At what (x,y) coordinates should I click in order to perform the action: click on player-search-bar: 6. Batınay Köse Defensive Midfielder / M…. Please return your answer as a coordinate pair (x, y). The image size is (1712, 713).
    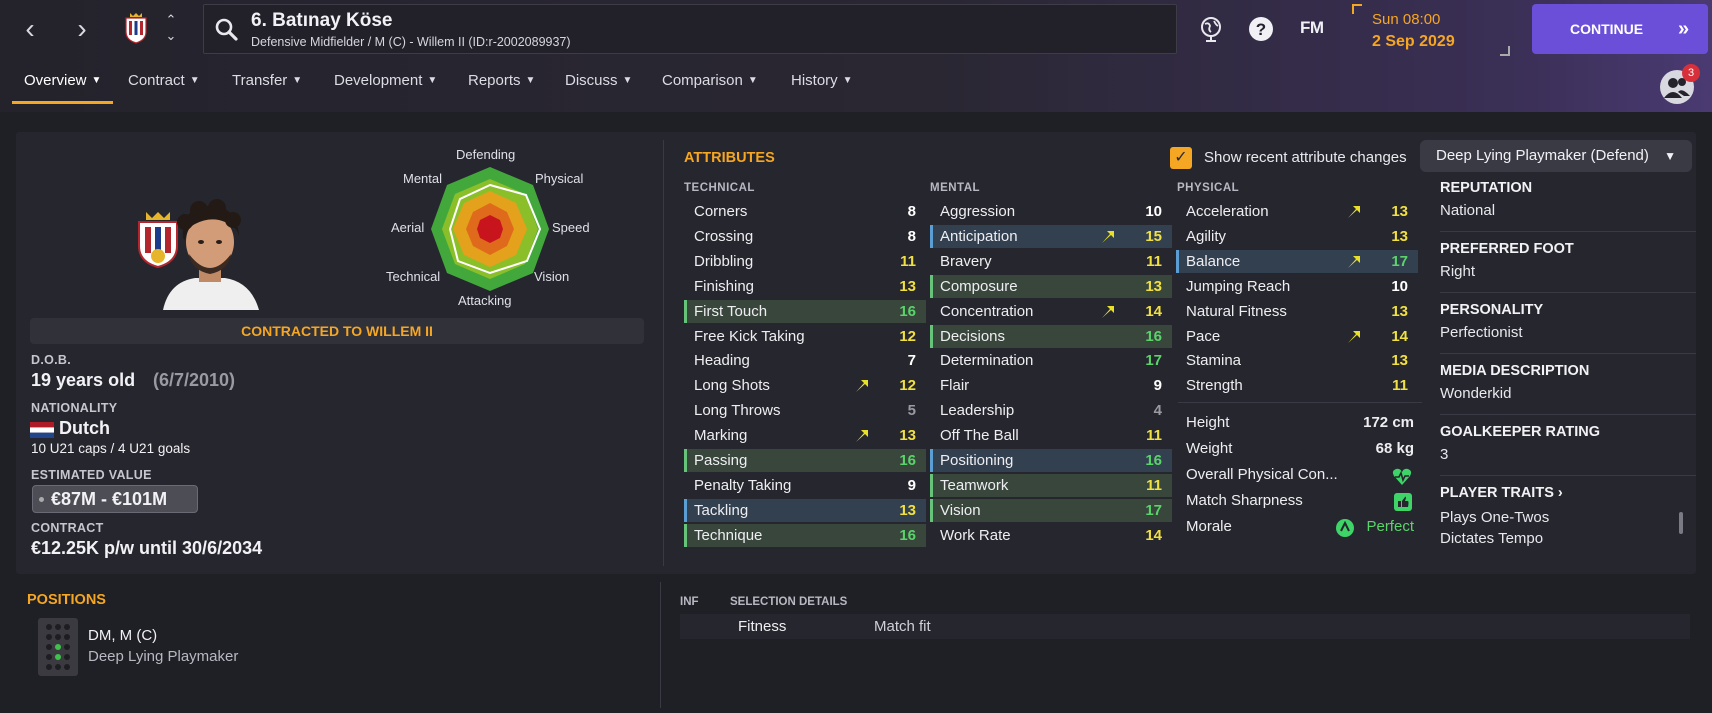
    Looking at the image, I should click on (690, 29).